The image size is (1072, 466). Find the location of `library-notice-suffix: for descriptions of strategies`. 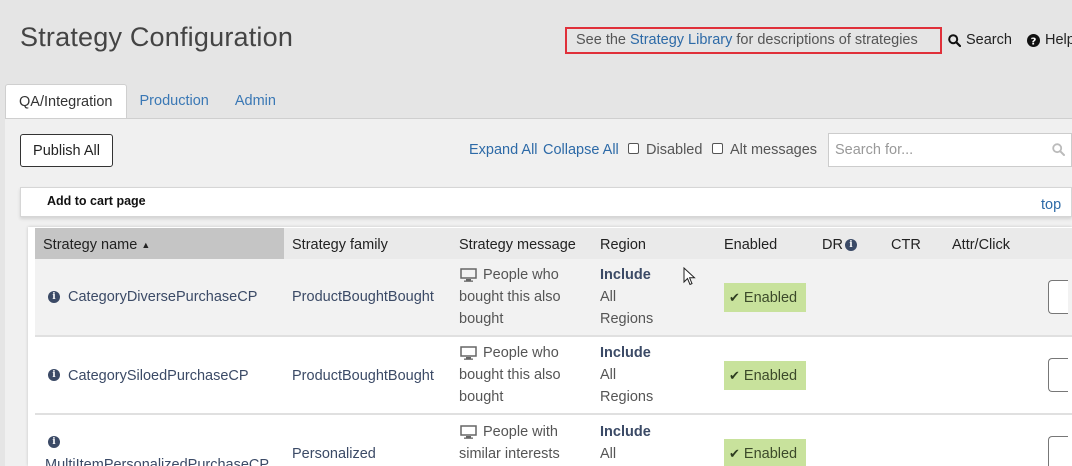

library-notice-suffix: for descriptions of strategies is located at coordinates (825, 40).